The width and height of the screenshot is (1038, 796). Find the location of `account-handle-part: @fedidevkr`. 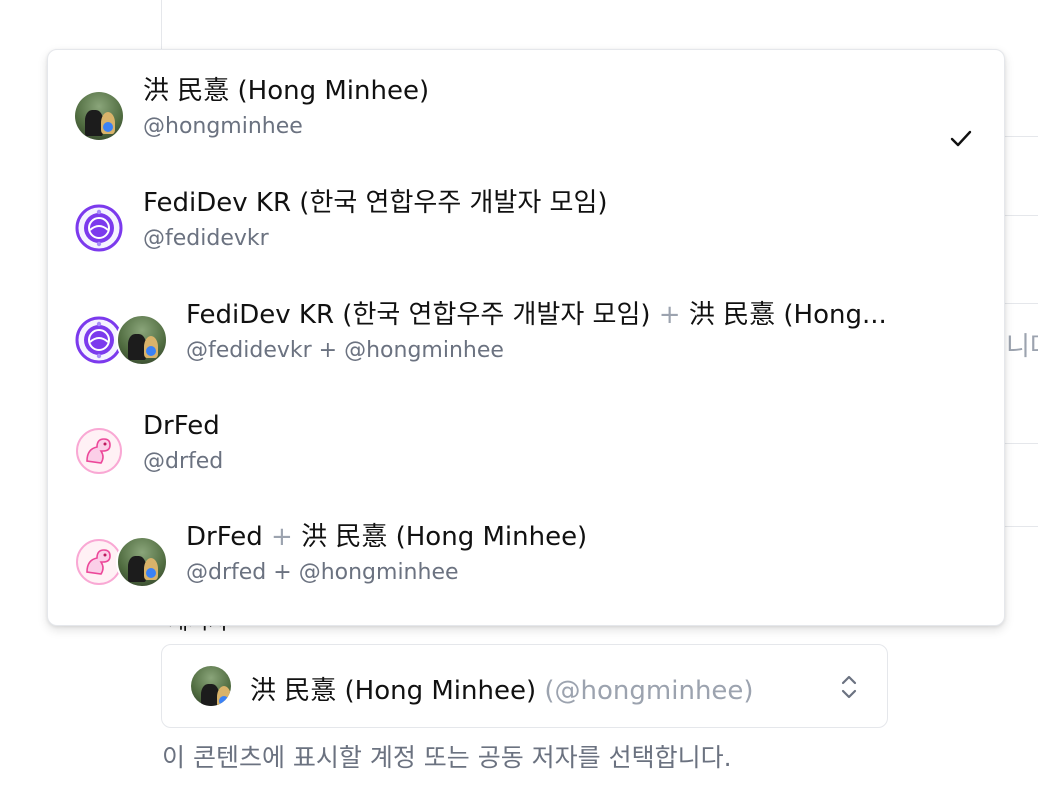

account-handle-part: @fedidevkr is located at coordinates (249, 350).